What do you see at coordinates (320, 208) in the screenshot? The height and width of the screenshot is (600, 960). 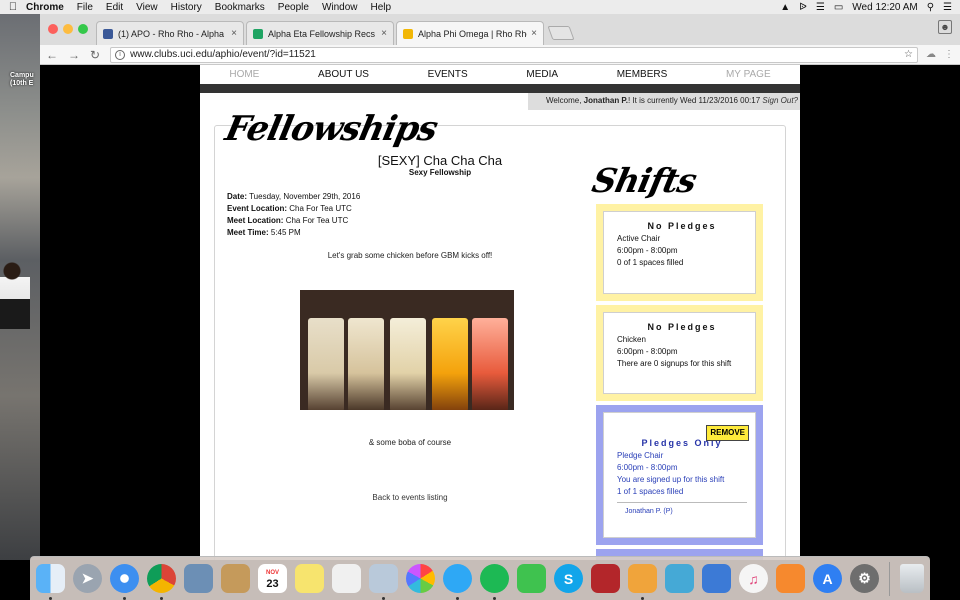 I see `event-location: Cha For Tea UTC` at bounding box center [320, 208].